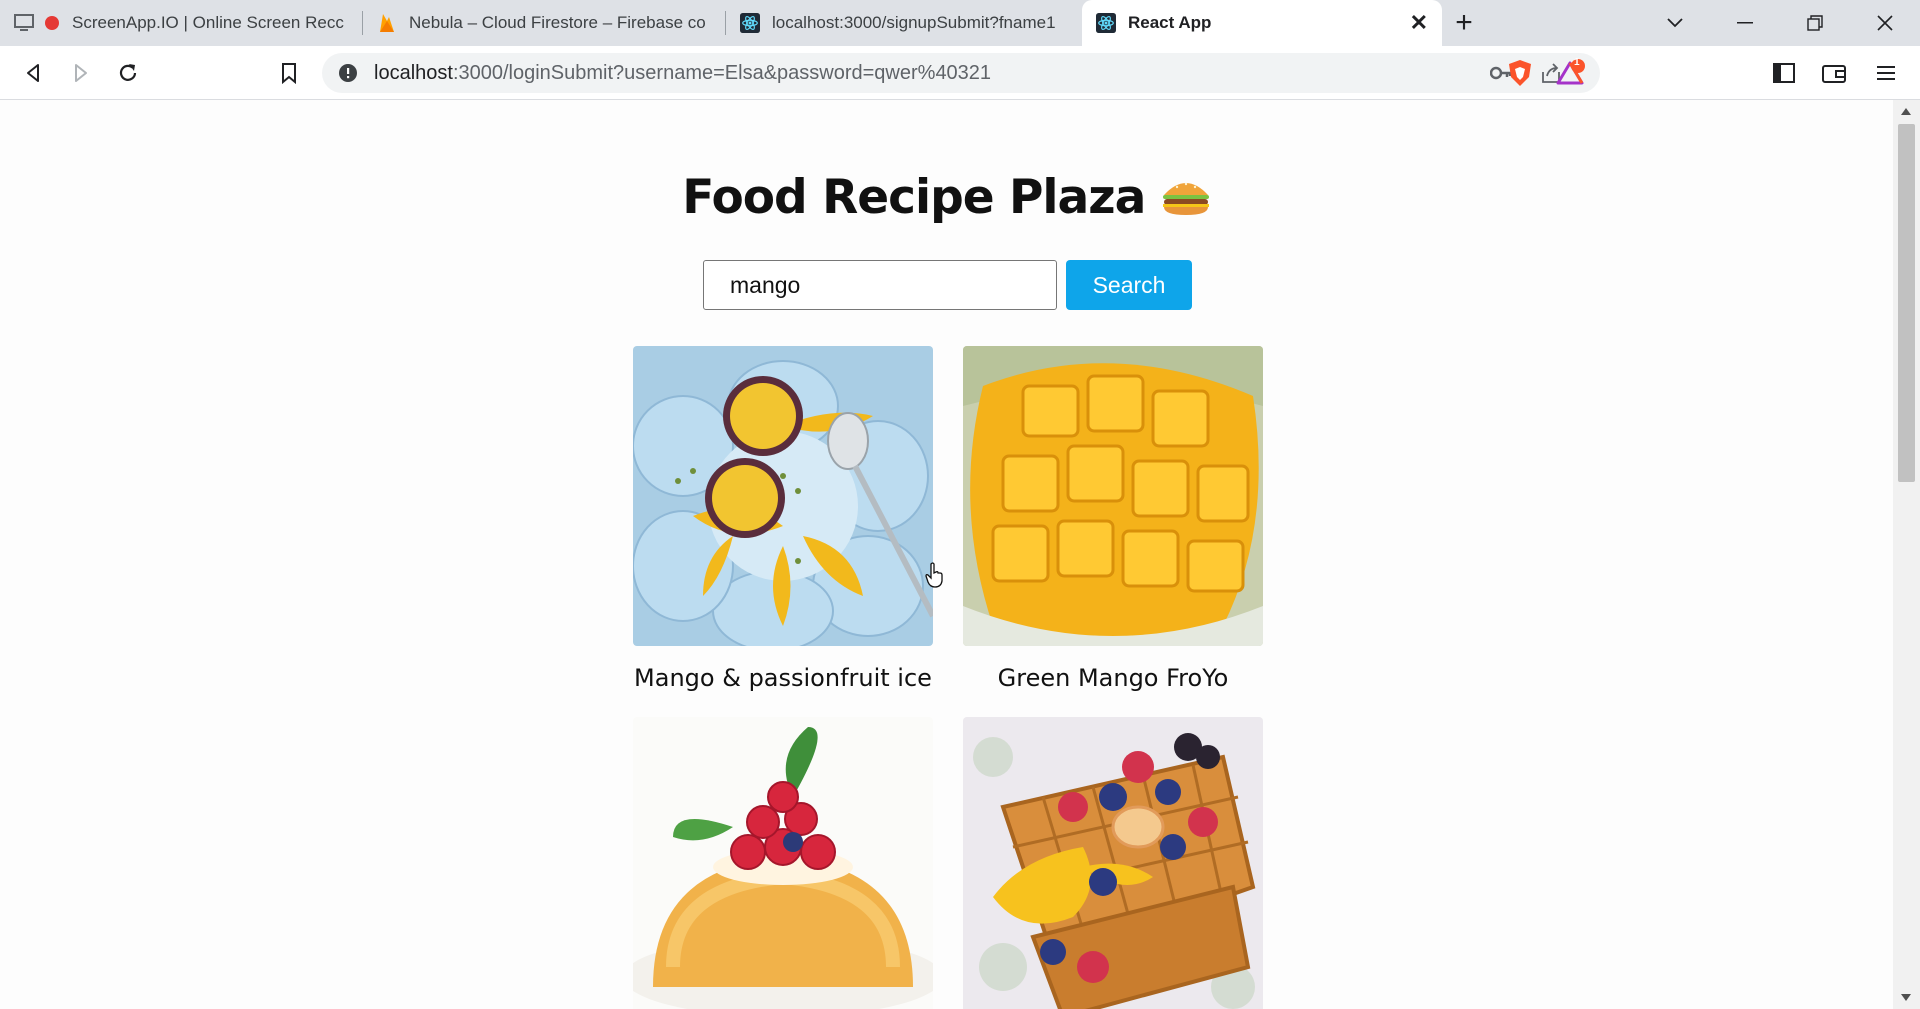 This screenshot has width=1920, height=1009. Describe the element at coordinates (413, 72) in the screenshot. I see `url-host: localhost` at that location.